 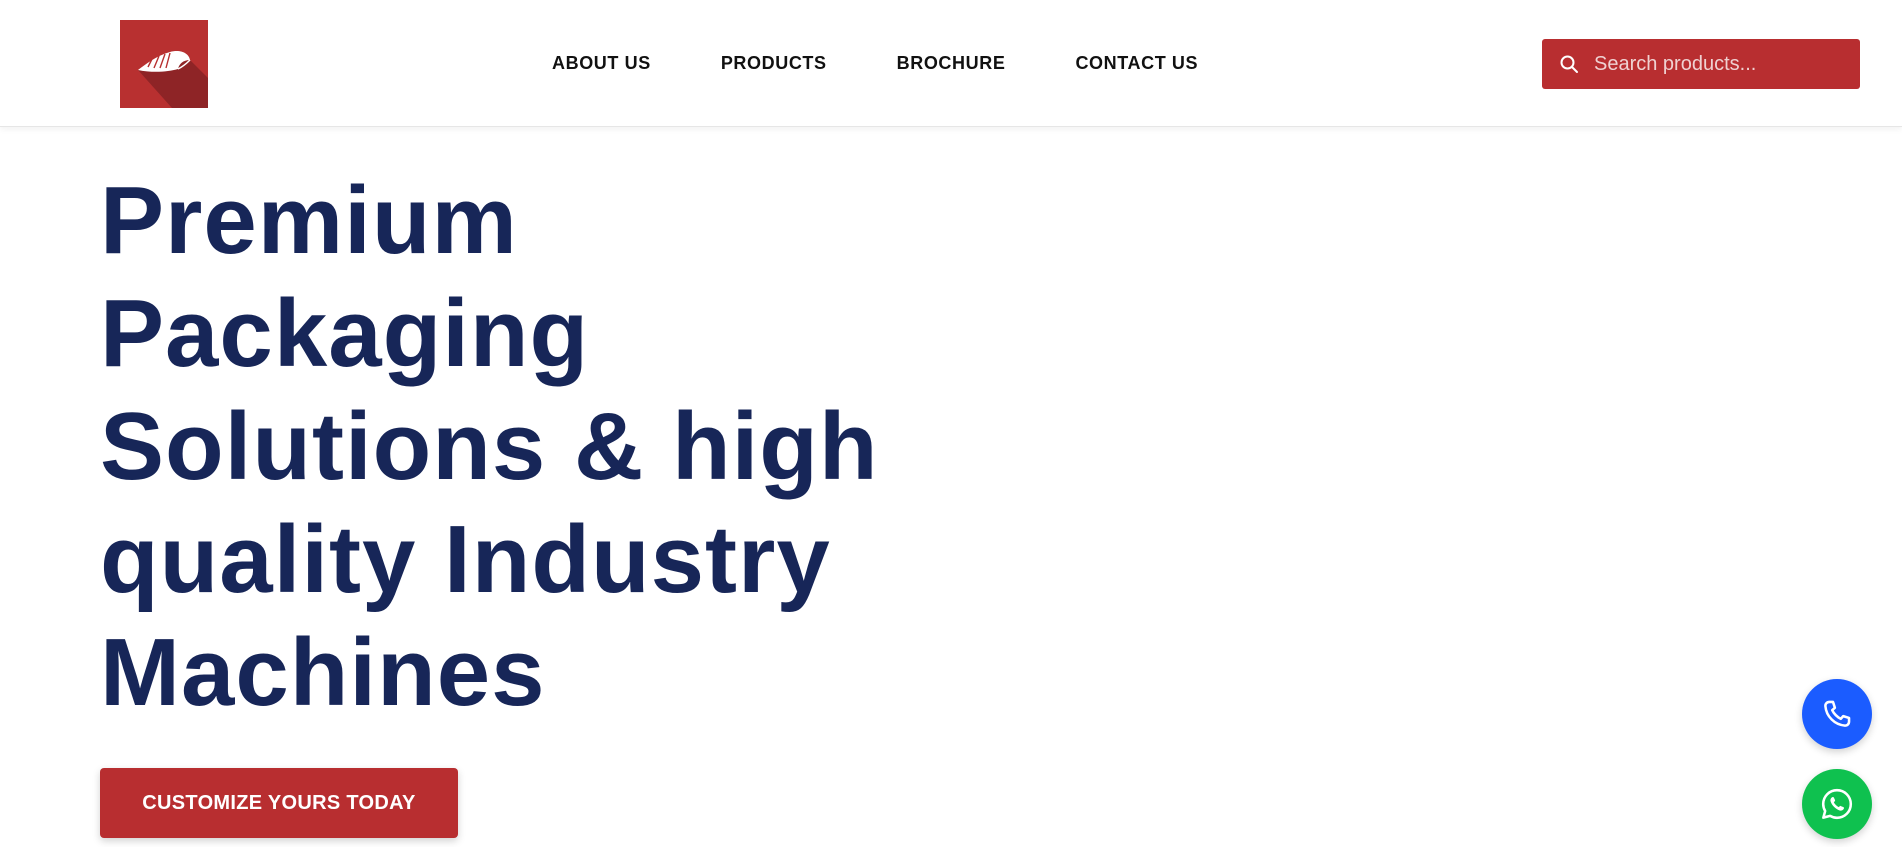 What do you see at coordinates (1717, 64) in the screenshot?
I see `search-input` at bounding box center [1717, 64].